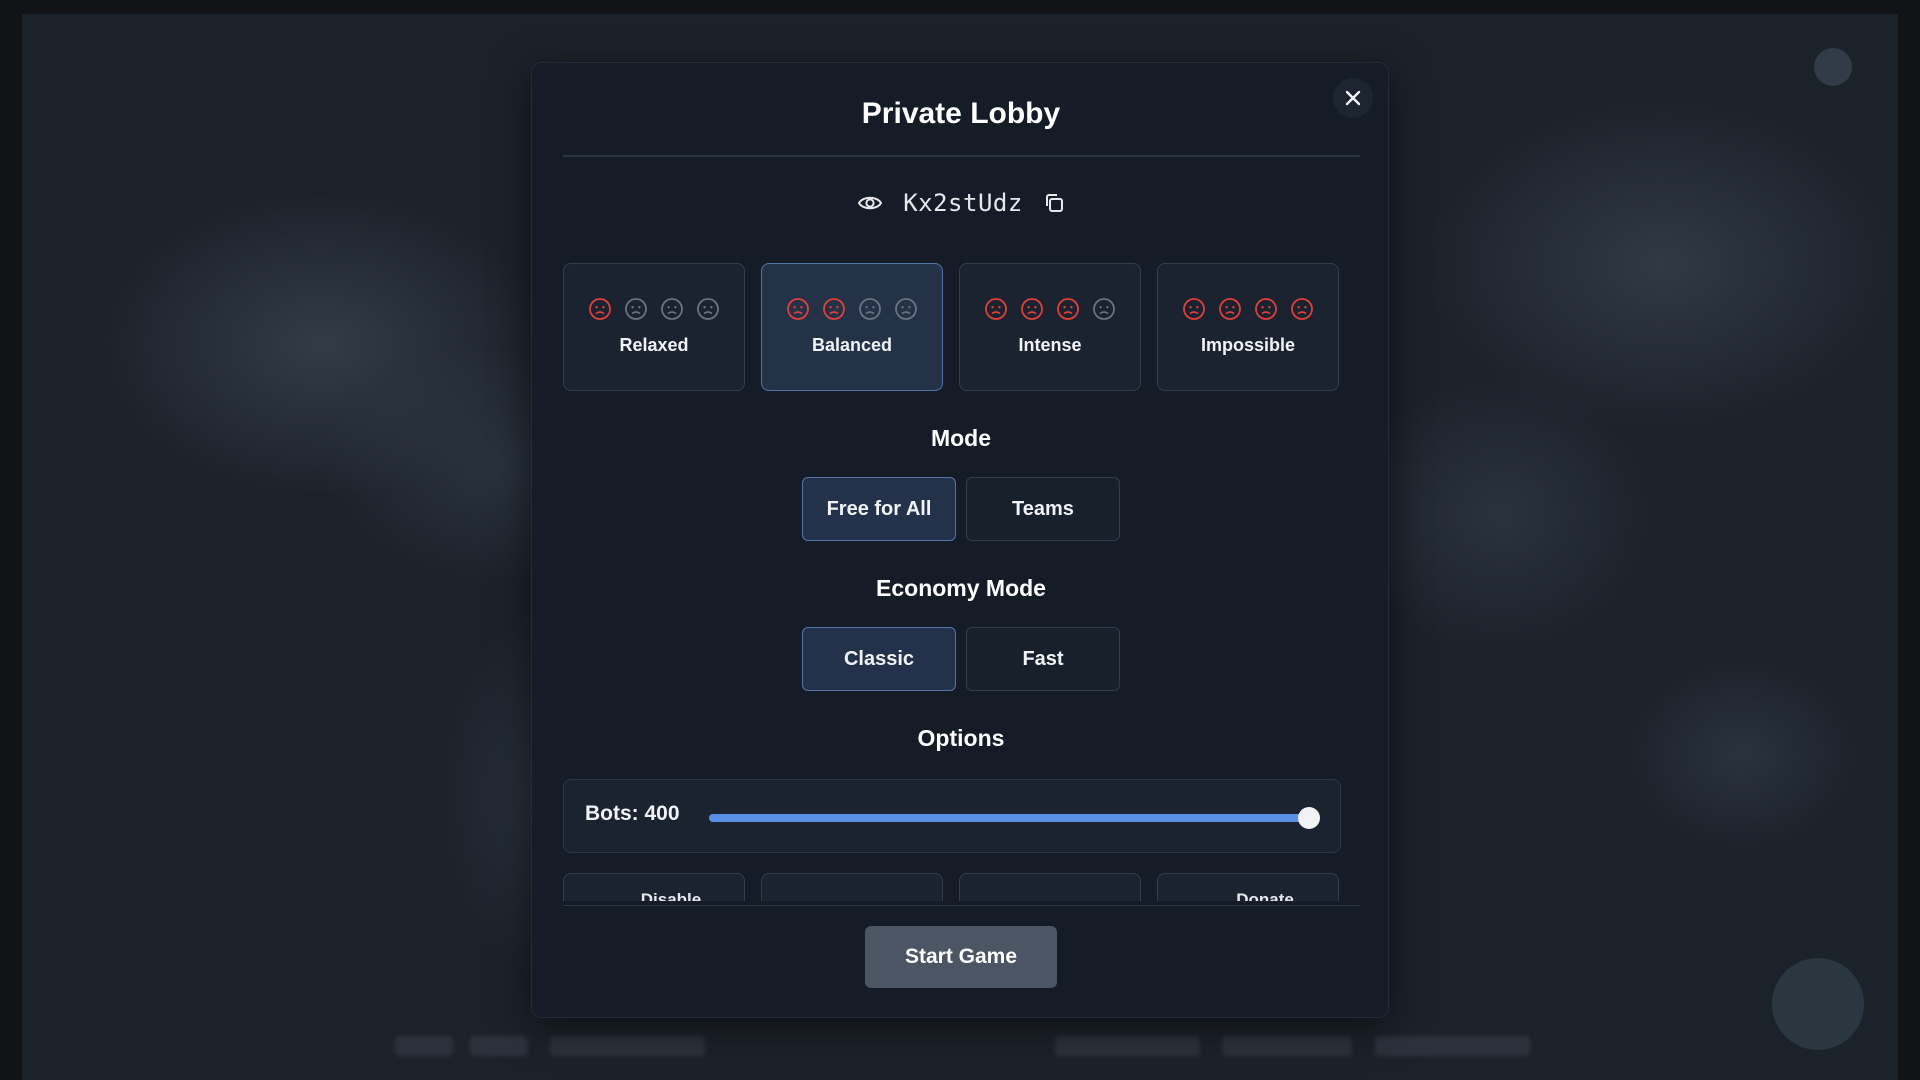 The height and width of the screenshot is (1080, 1920). What do you see at coordinates (961, 905) in the screenshot?
I see `footer-divider` at bounding box center [961, 905].